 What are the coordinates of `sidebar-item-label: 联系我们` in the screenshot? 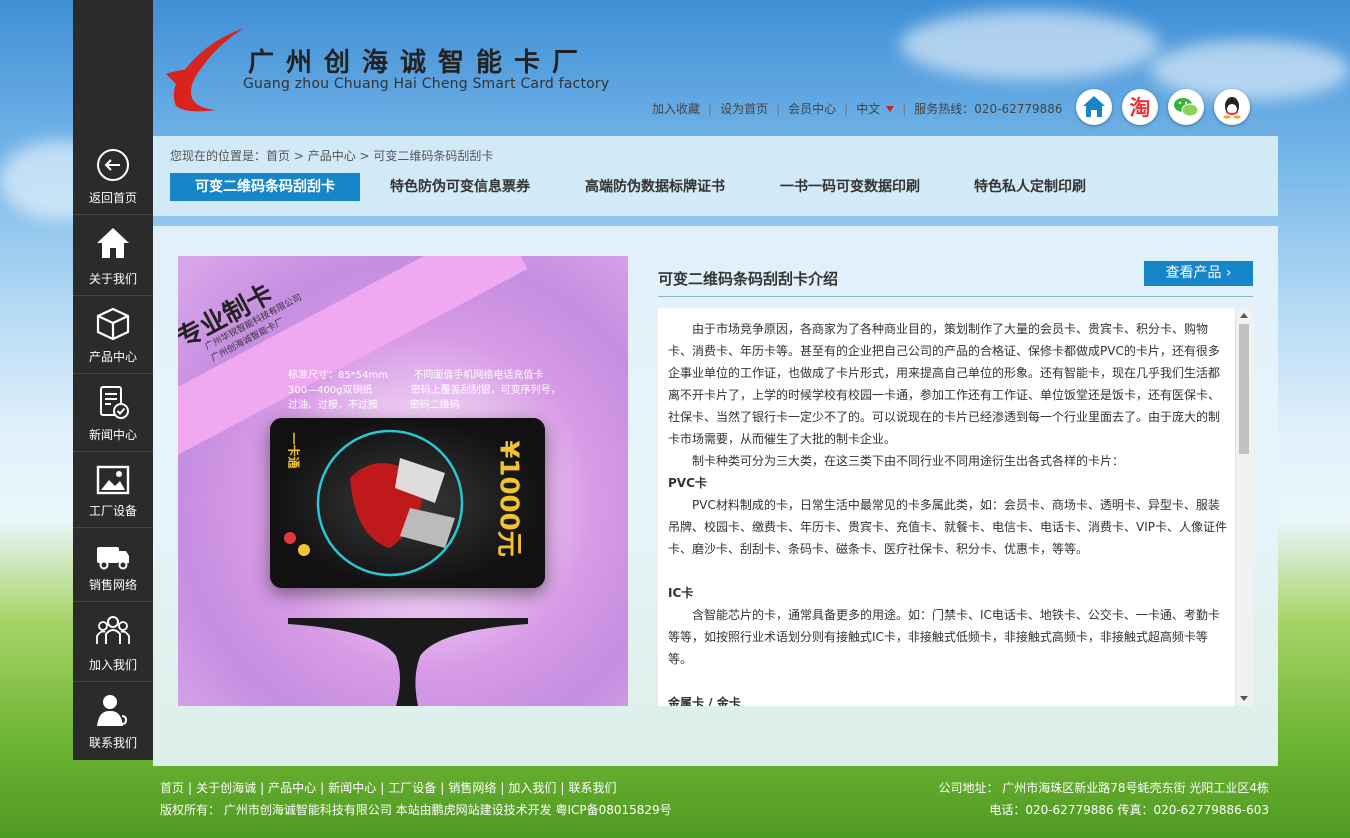 It's located at (112, 743).